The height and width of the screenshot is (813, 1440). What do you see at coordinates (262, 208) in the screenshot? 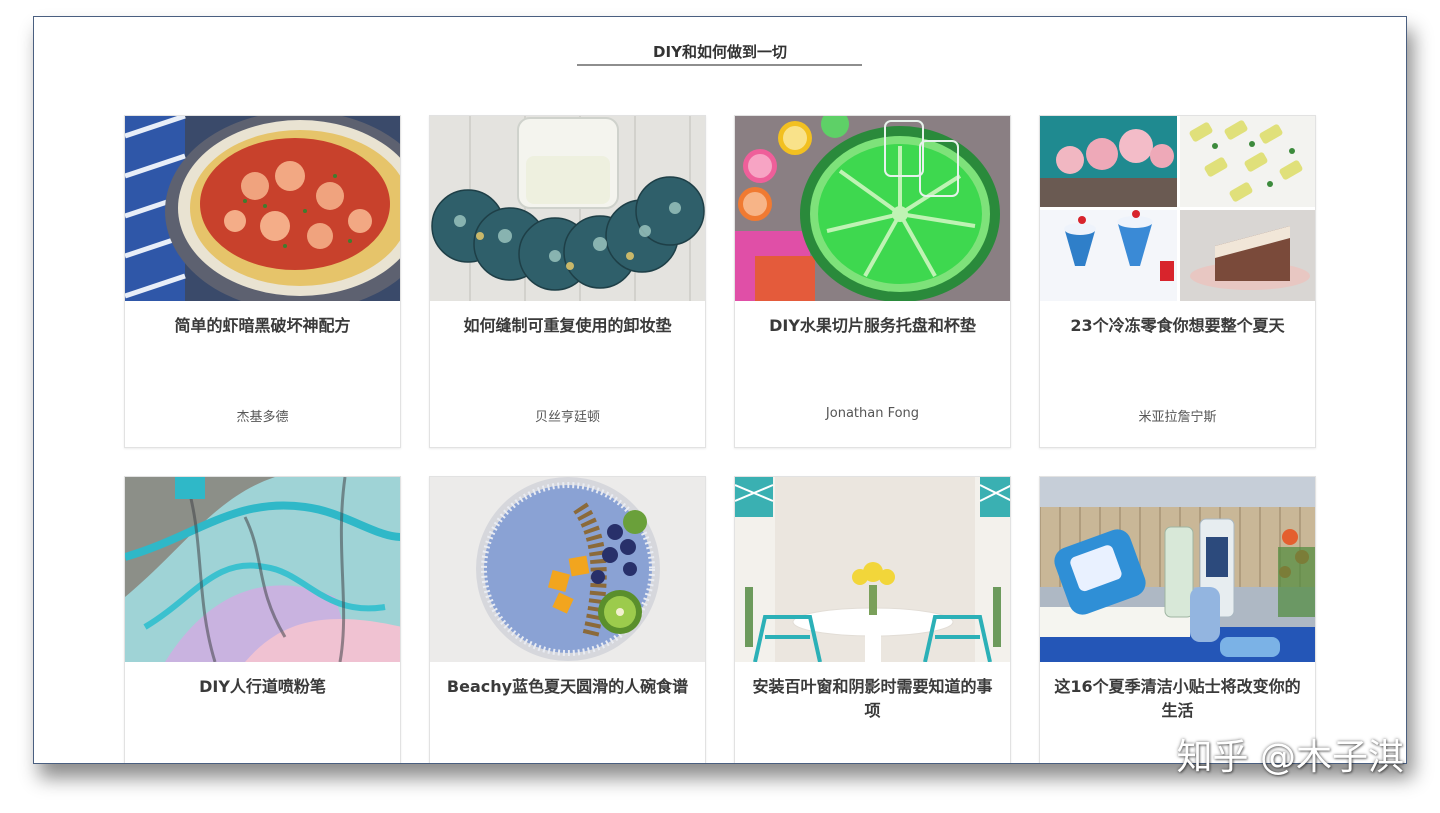
I see `shrimp-pasta-image` at bounding box center [262, 208].